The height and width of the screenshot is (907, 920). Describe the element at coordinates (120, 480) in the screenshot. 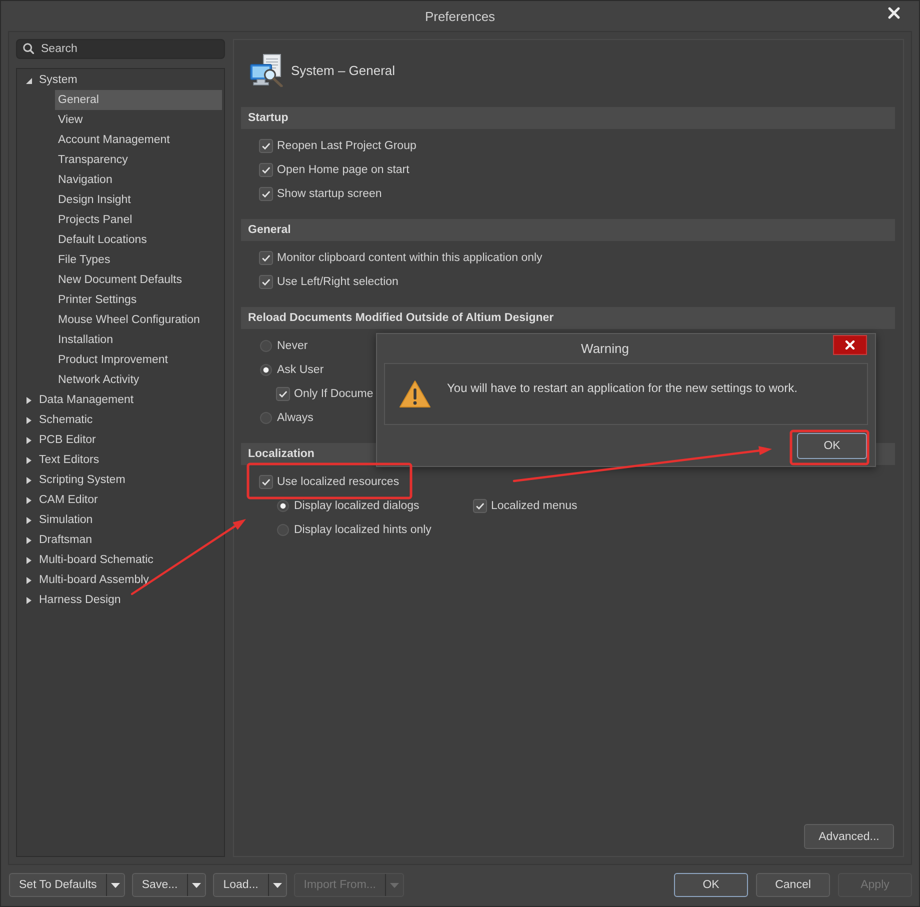

I see `tree-item: Scripting System` at that location.